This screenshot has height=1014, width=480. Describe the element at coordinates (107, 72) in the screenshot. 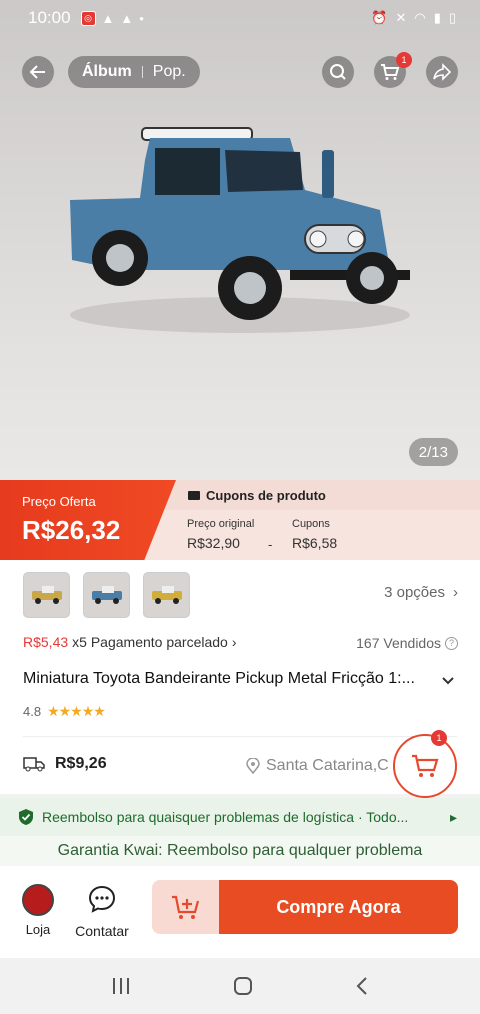

I see `tab-album: Álbum` at that location.